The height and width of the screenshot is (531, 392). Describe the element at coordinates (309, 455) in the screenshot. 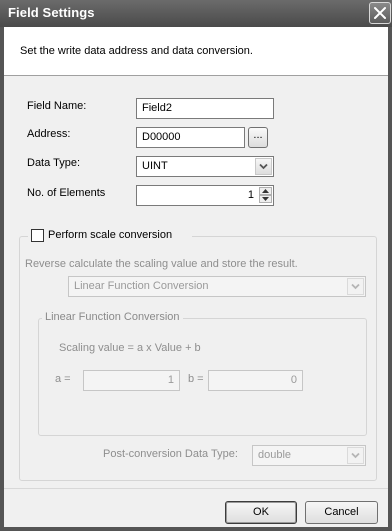

I see `post-conversion-select: double` at that location.